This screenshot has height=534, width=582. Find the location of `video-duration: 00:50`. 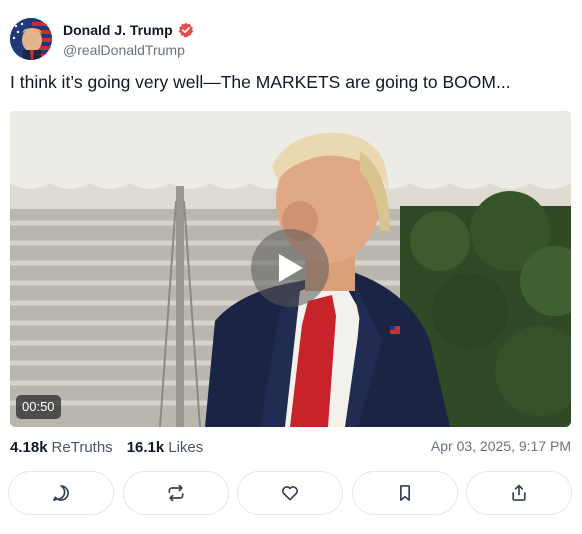

video-duration: 00:50 is located at coordinates (38, 407).